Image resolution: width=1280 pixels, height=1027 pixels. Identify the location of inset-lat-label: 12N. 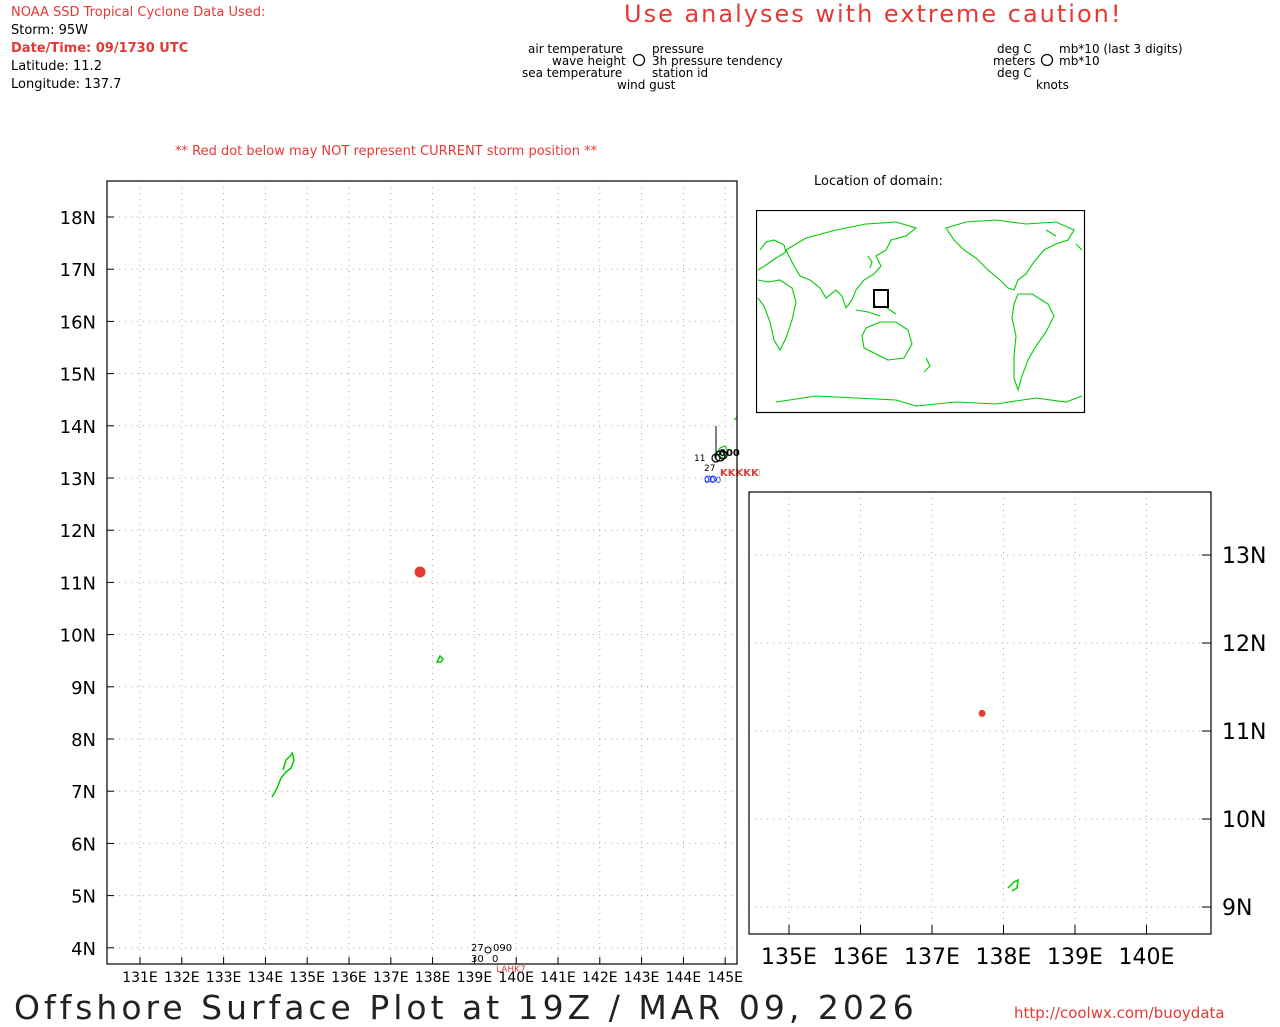
(1244, 644).